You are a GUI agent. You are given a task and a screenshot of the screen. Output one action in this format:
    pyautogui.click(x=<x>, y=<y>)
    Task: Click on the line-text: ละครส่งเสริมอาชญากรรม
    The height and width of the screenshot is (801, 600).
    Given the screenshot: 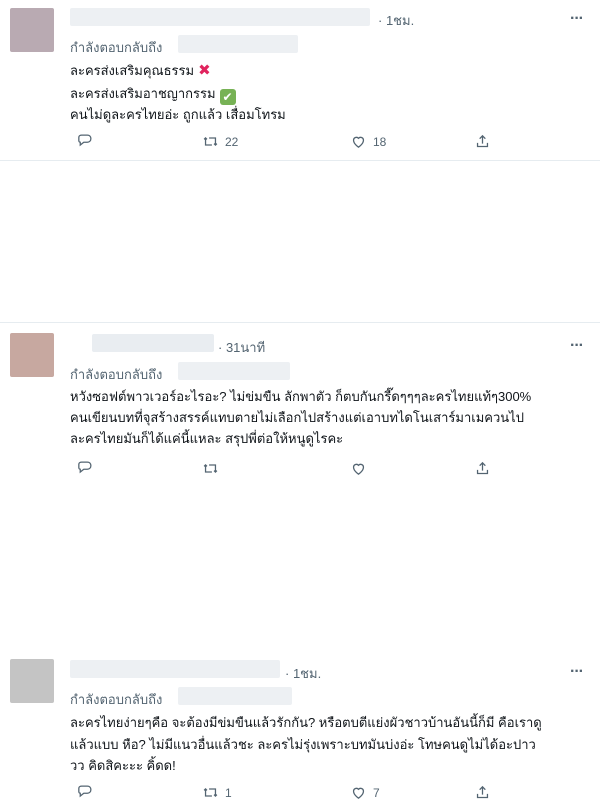 What is the action you would take?
    pyautogui.click(x=143, y=93)
    